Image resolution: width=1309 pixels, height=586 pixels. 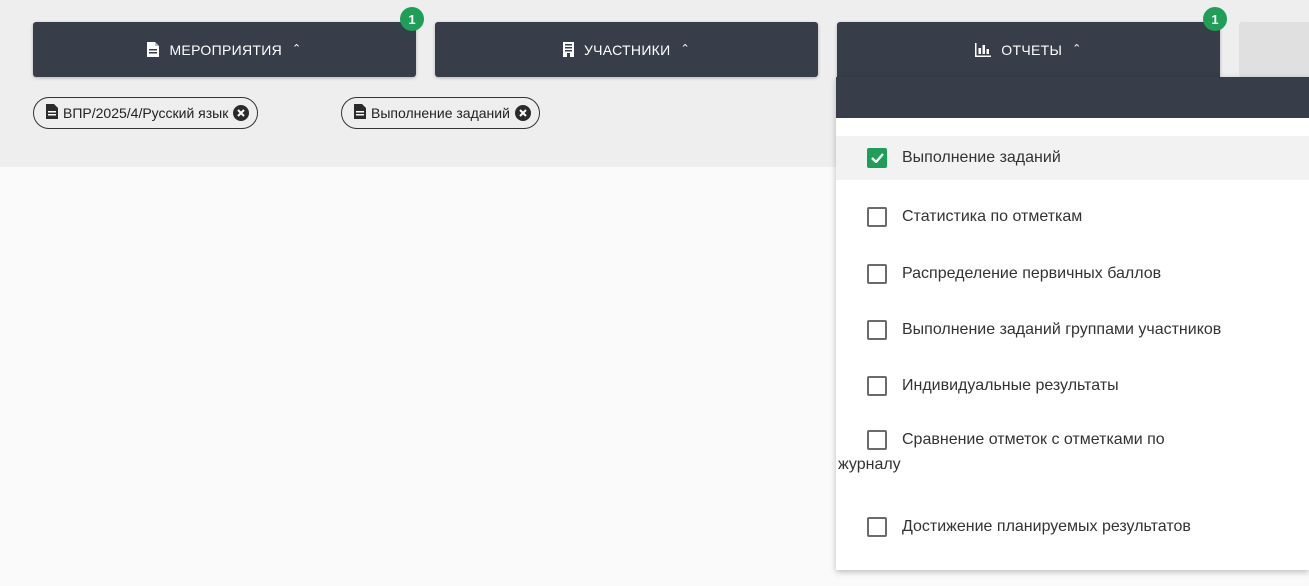 What do you see at coordinates (981, 157) in the screenshot?
I see `option-label: Выполнение заданий` at bounding box center [981, 157].